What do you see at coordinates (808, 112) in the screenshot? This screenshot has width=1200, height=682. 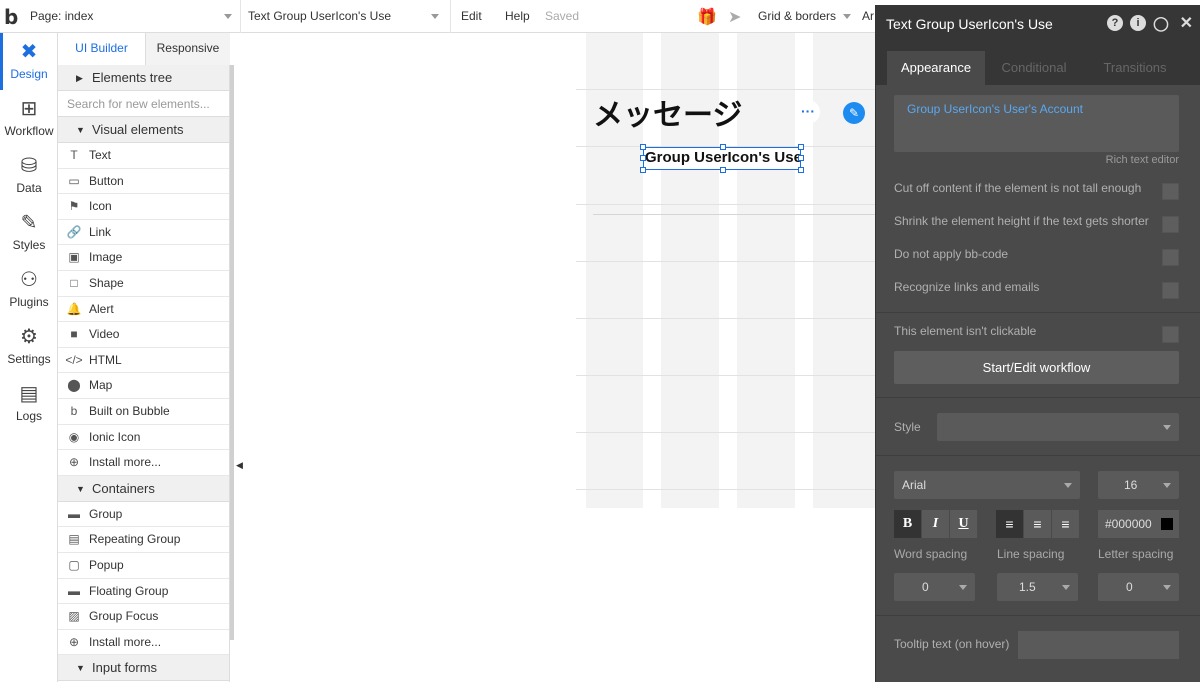 I see `more-options-icon: ···` at bounding box center [808, 112].